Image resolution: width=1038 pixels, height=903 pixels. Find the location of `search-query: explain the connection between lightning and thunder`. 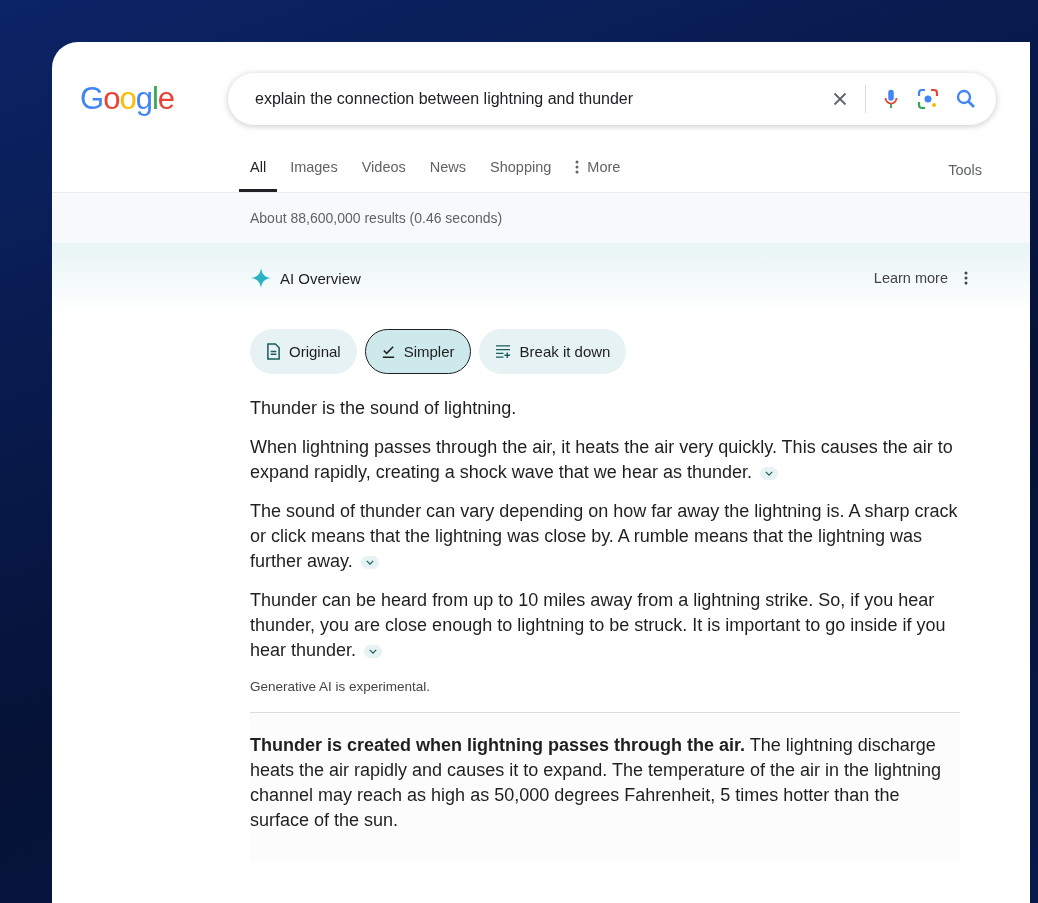

search-query: explain the connection between lightning and thunder is located at coordinates (444, 99).